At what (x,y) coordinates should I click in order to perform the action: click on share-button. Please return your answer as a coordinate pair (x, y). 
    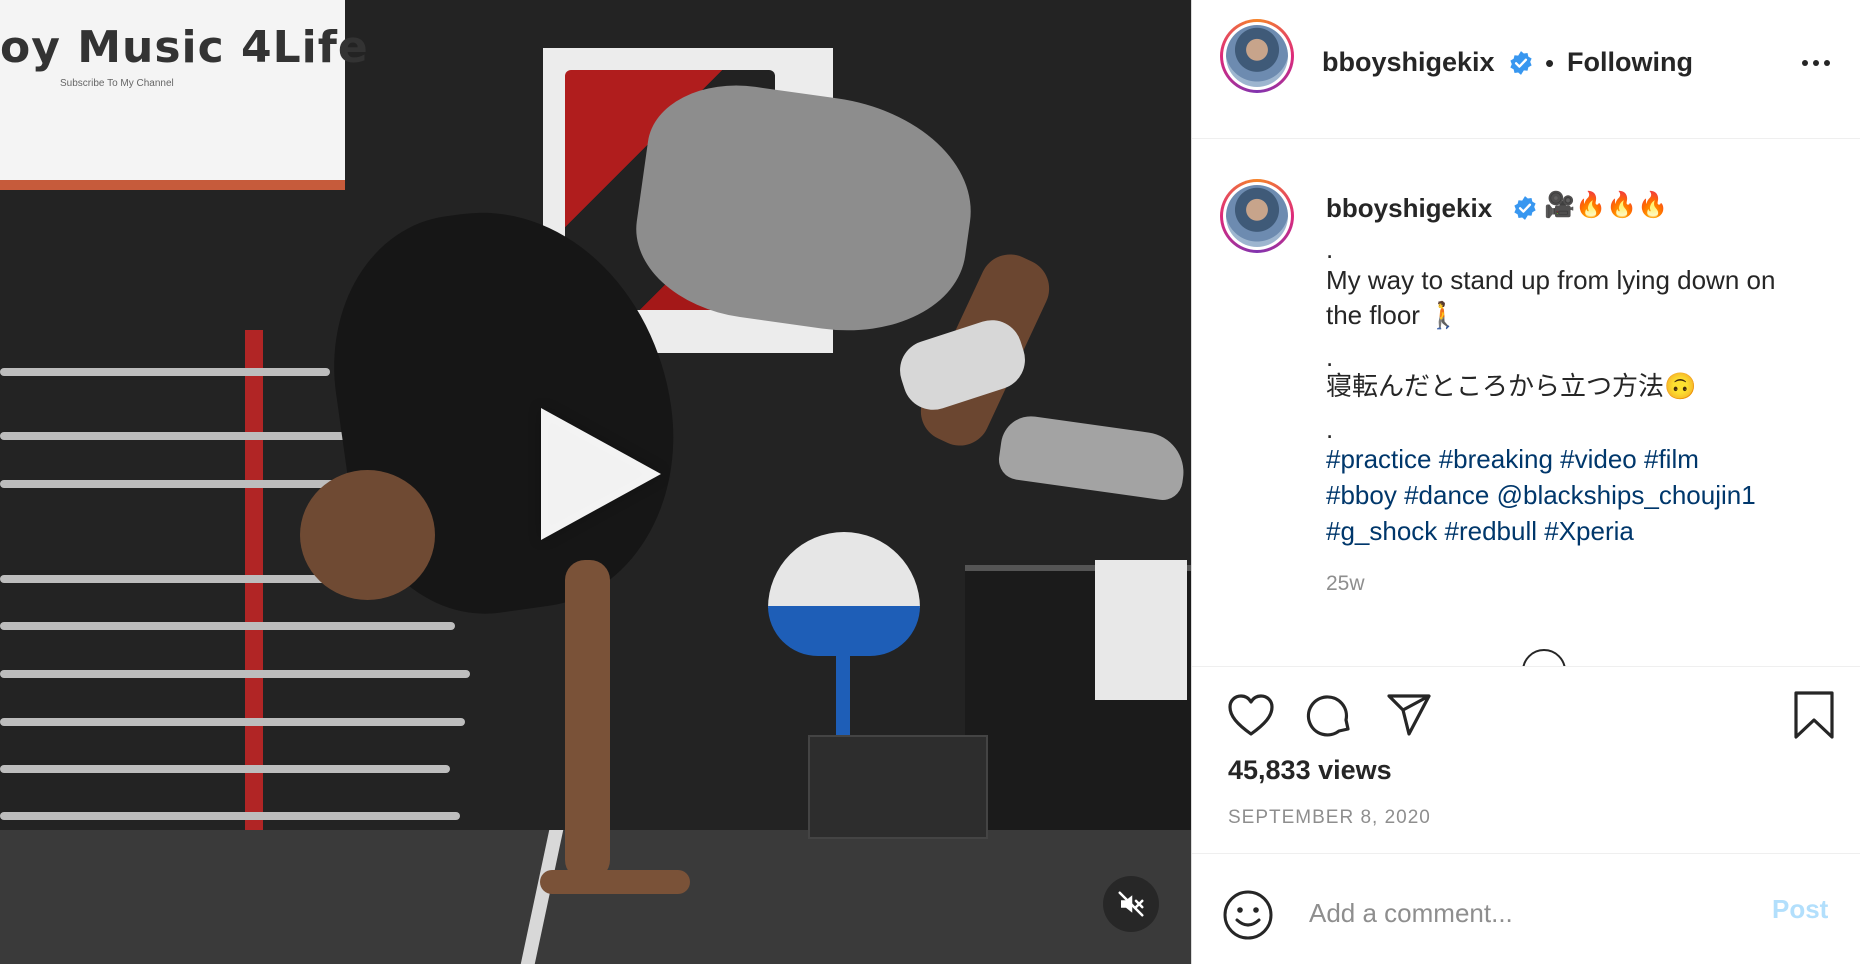
    Looking at the image, I should click on (1409, 715).